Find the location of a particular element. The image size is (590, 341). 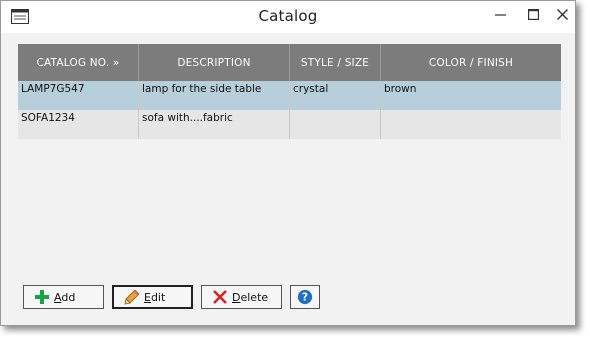

cell-description: lamp for the side table is located at coordinates (214, 95).